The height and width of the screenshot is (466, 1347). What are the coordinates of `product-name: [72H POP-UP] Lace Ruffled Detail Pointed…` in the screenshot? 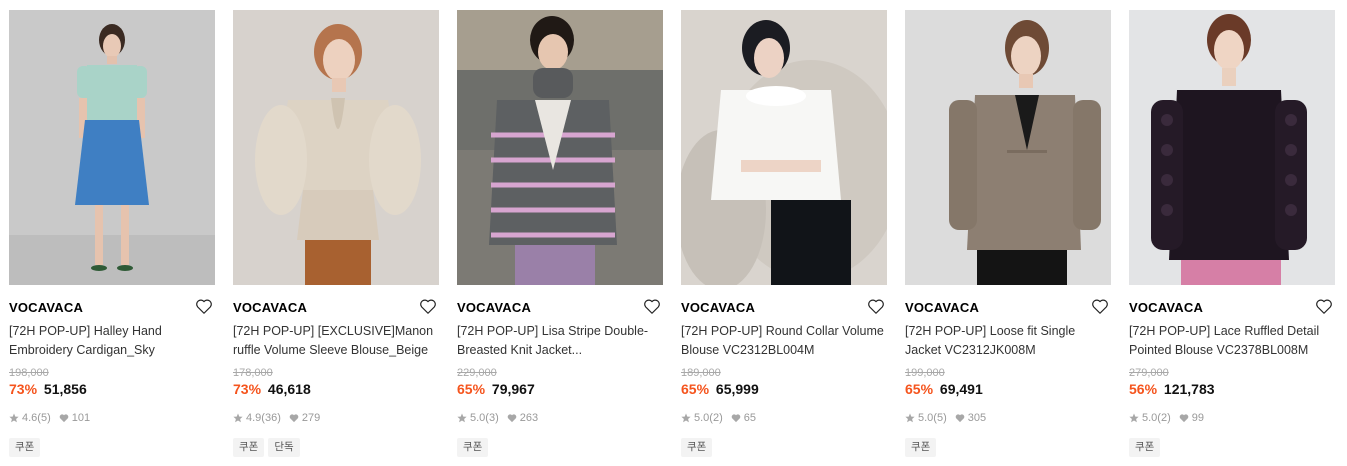 It's located at (1232, 341).